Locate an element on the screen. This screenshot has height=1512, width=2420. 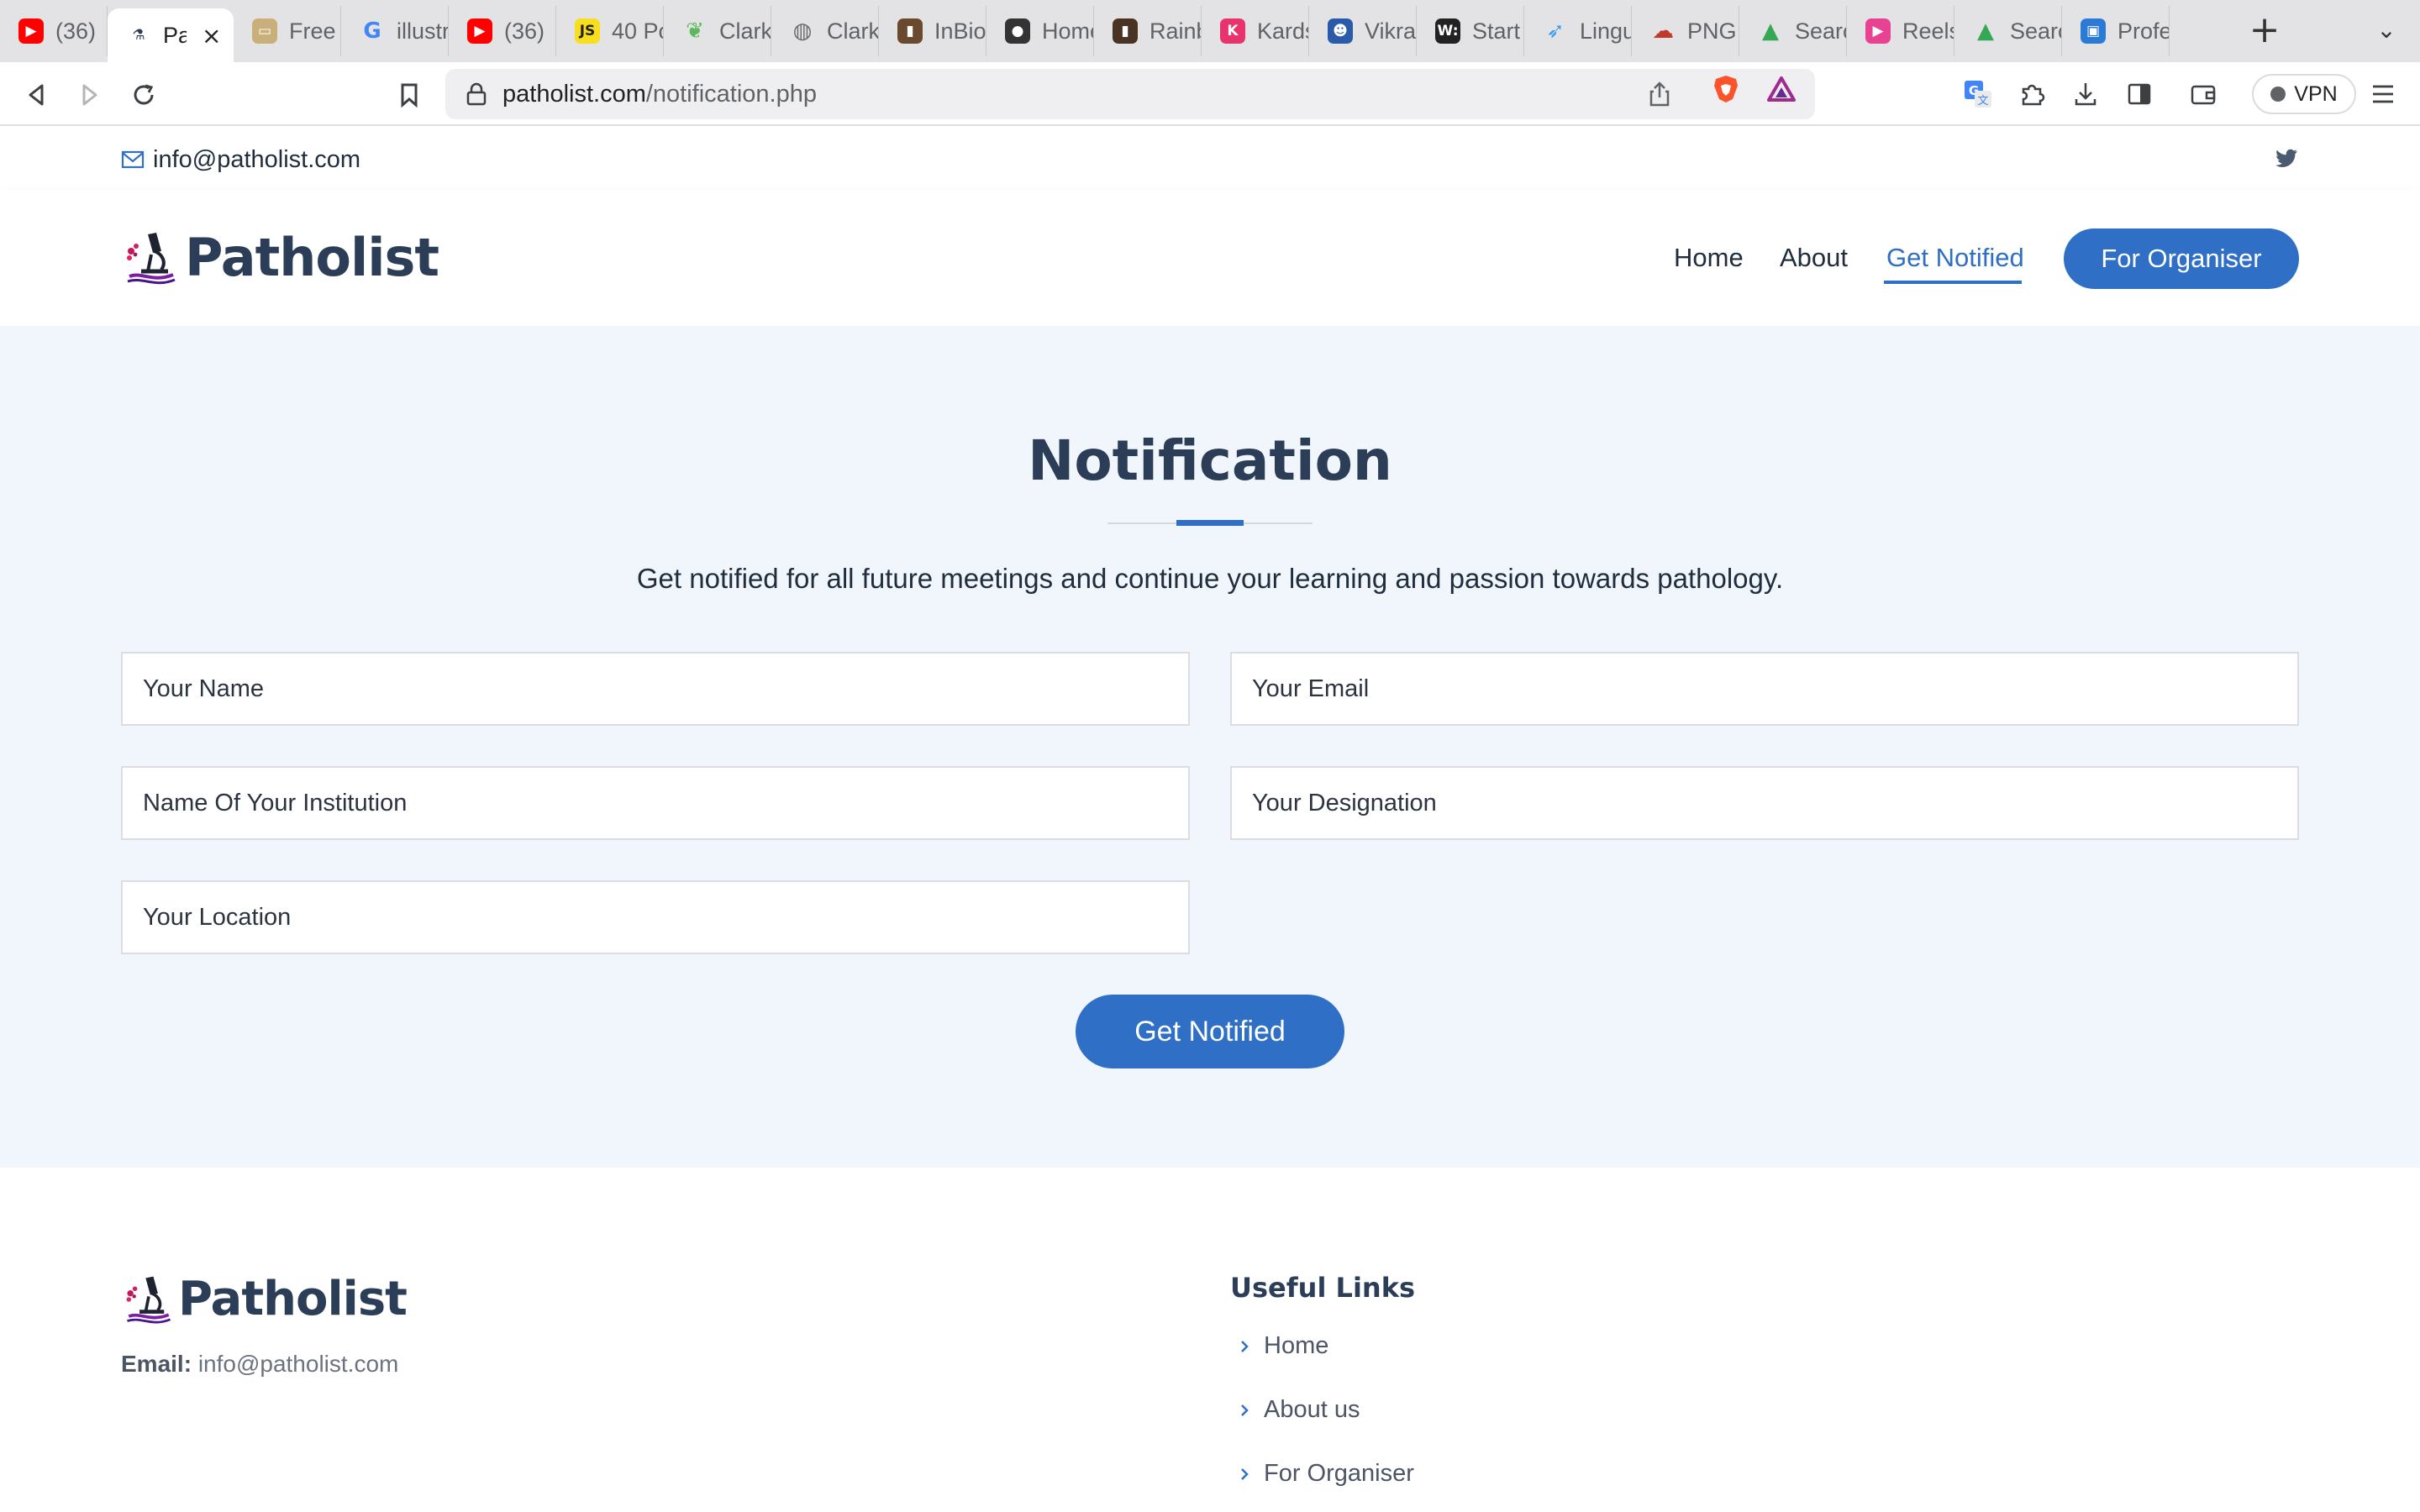
footer-link-organiser: For Organiser is located at coordinates (1326, 1474).